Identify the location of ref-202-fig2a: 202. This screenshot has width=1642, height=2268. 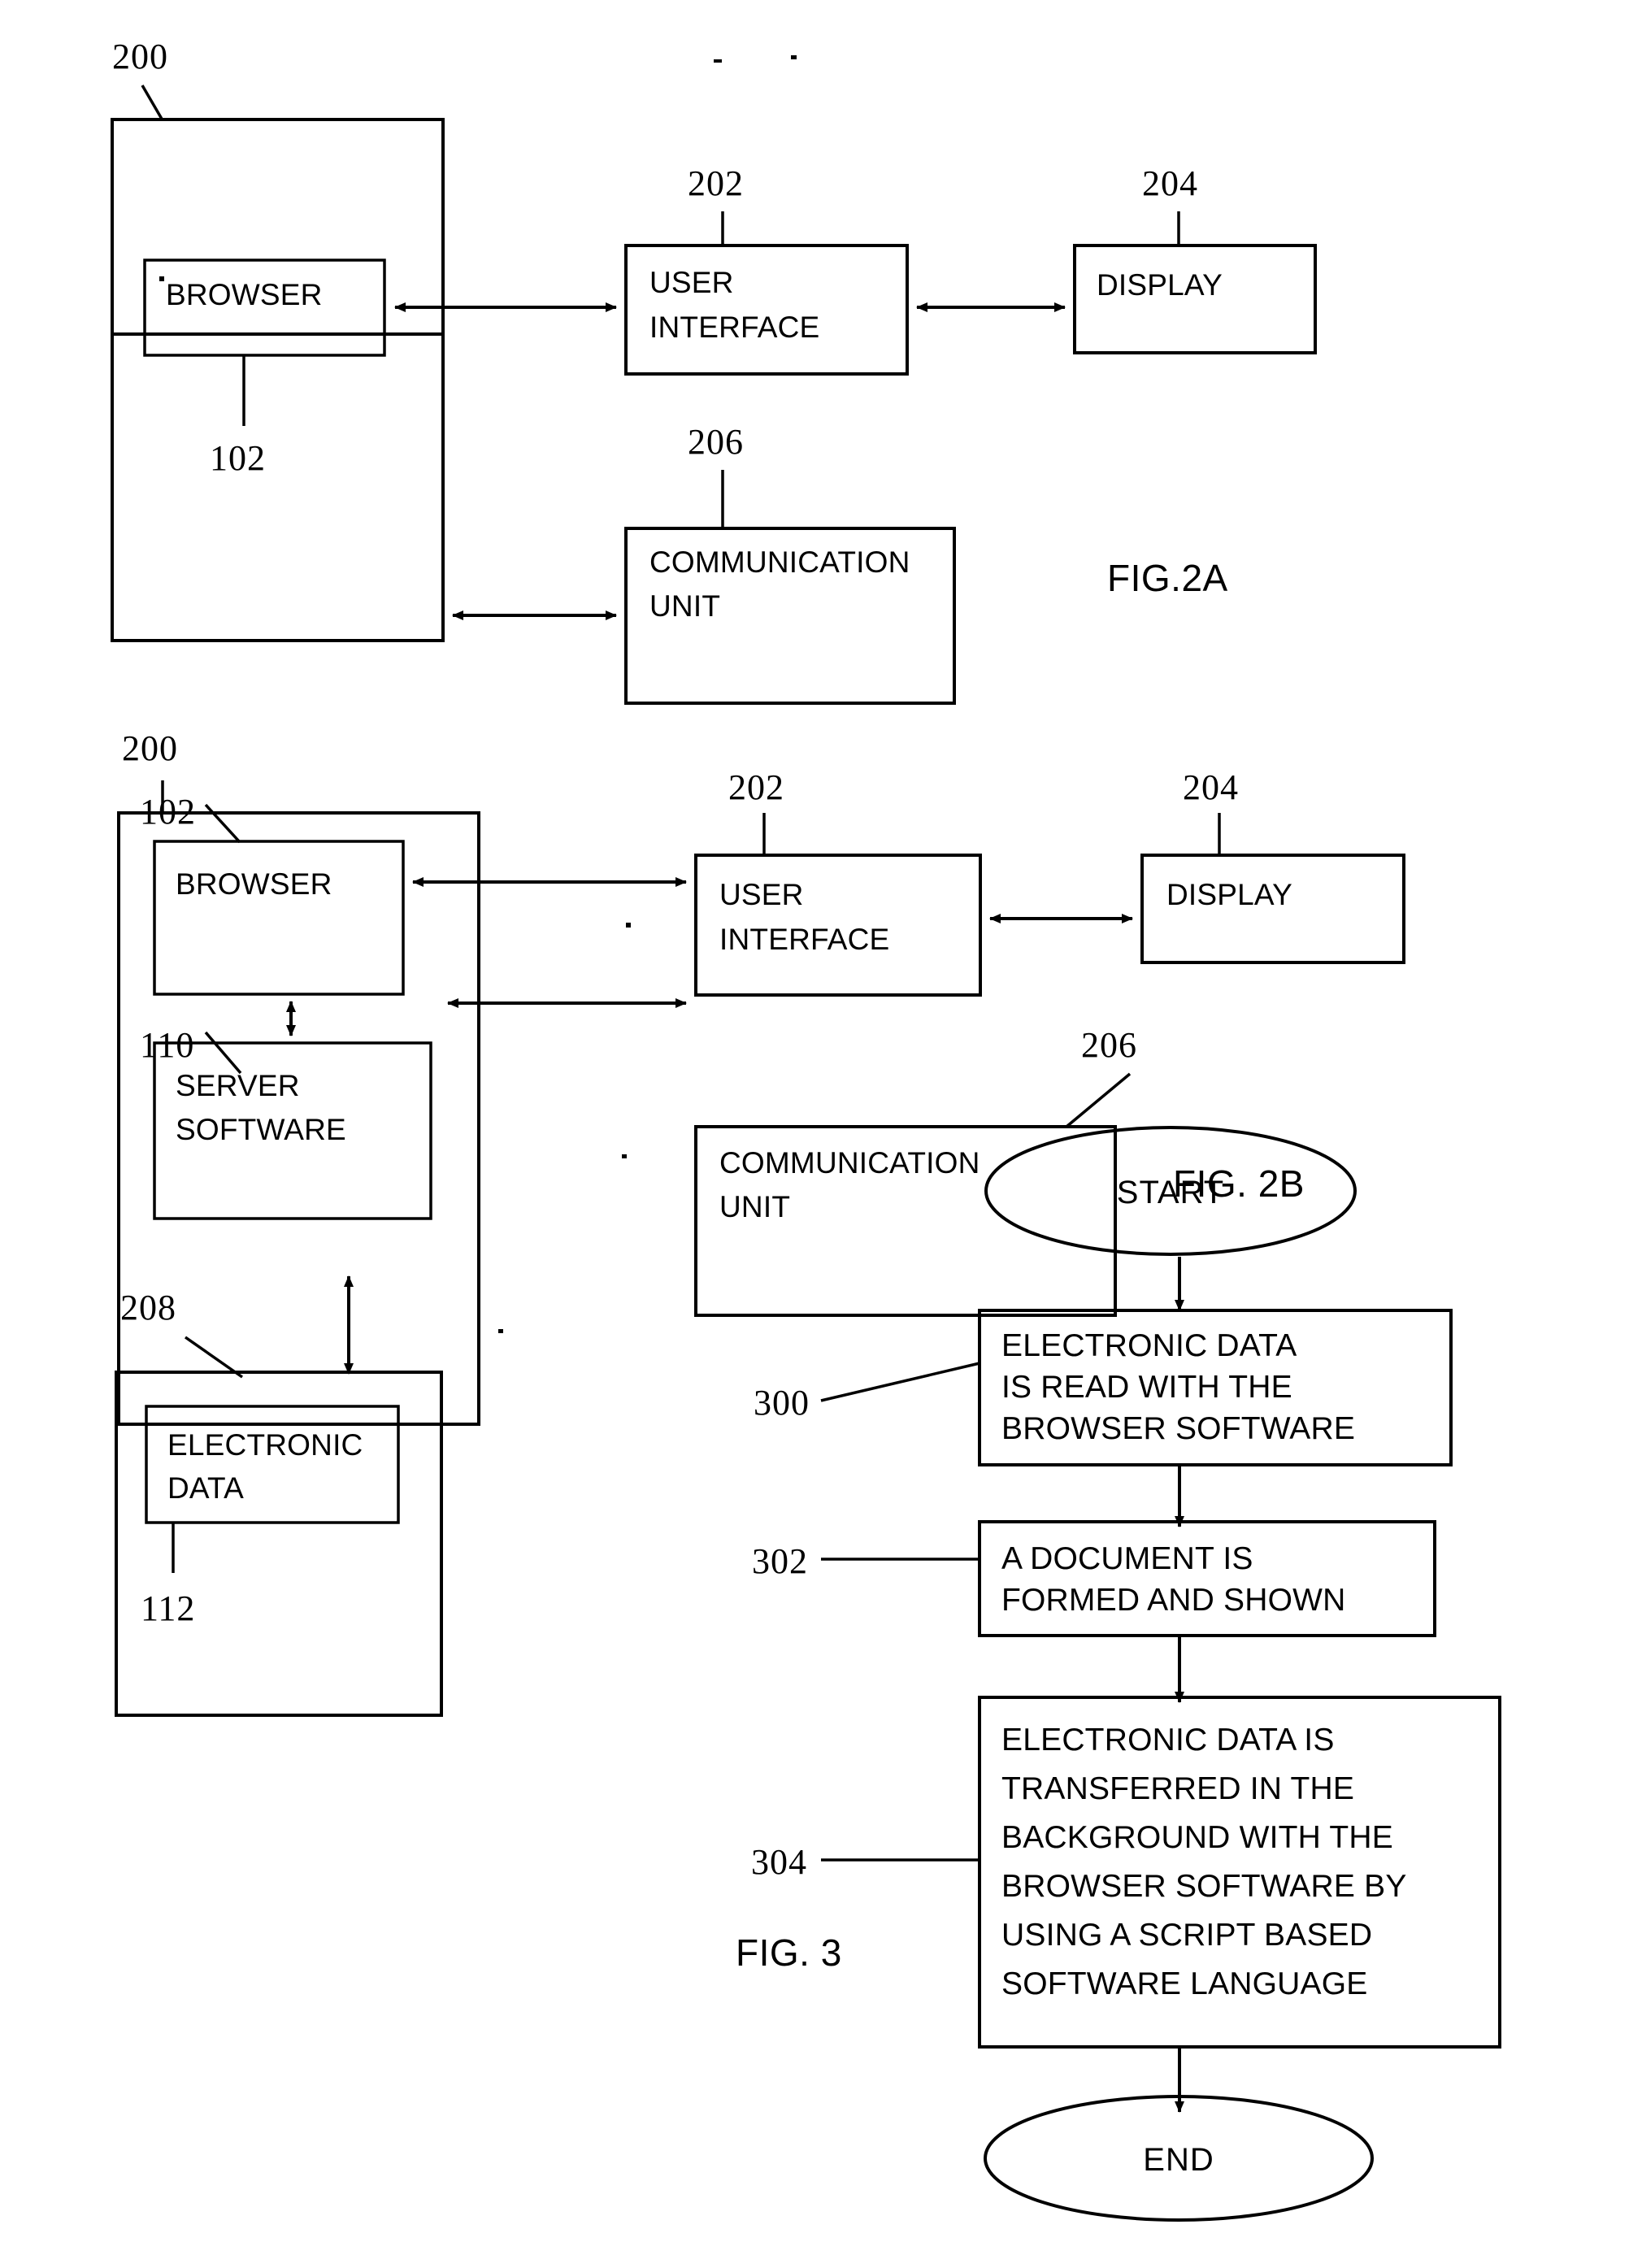
(716, 183).